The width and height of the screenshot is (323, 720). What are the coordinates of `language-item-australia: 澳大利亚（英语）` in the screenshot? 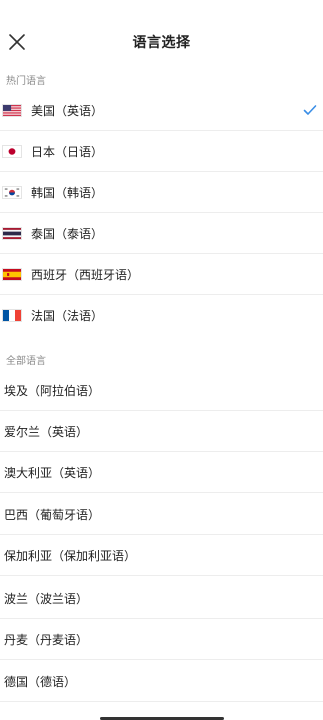 It's located at (161, 472).